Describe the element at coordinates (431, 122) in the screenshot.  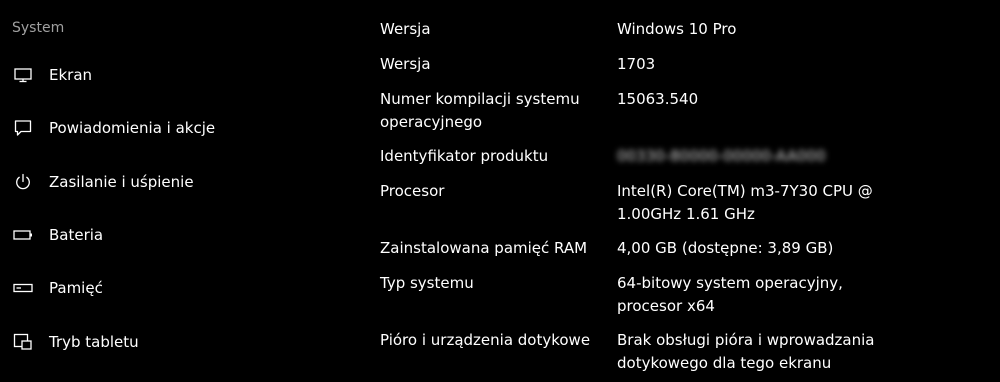
I see `build-label-line: operacyjnego` at that location.